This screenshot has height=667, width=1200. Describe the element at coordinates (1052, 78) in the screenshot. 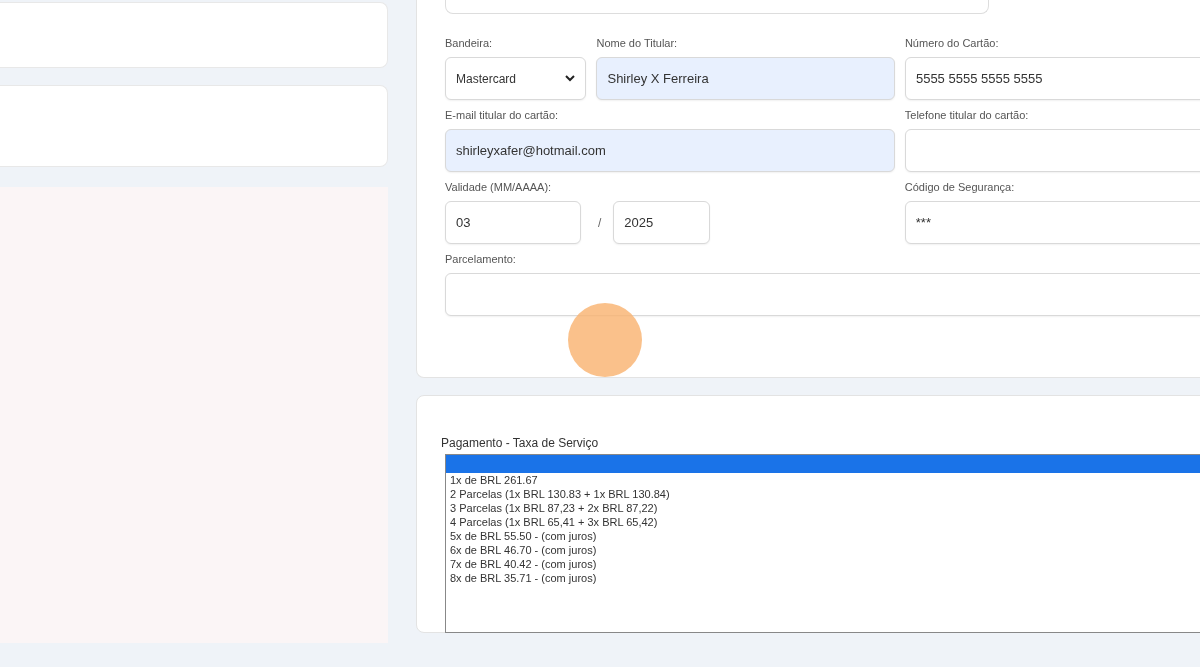

I see `input-field: 5555 5555 5555 5555` at that location.